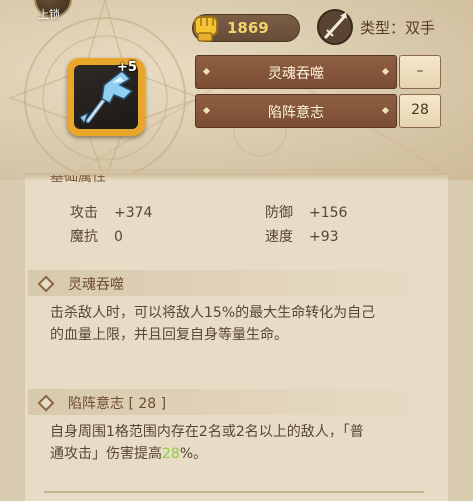 The image size is (473, 501). I want to click on weapon-type-label: 类型：双手, so click(398, 28).